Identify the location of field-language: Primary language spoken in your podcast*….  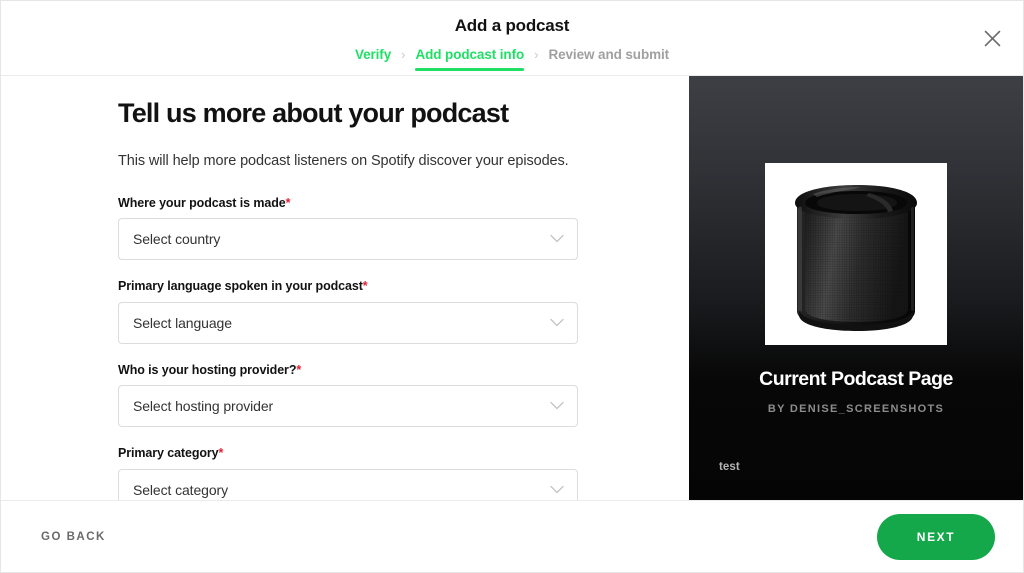
(348, 312).